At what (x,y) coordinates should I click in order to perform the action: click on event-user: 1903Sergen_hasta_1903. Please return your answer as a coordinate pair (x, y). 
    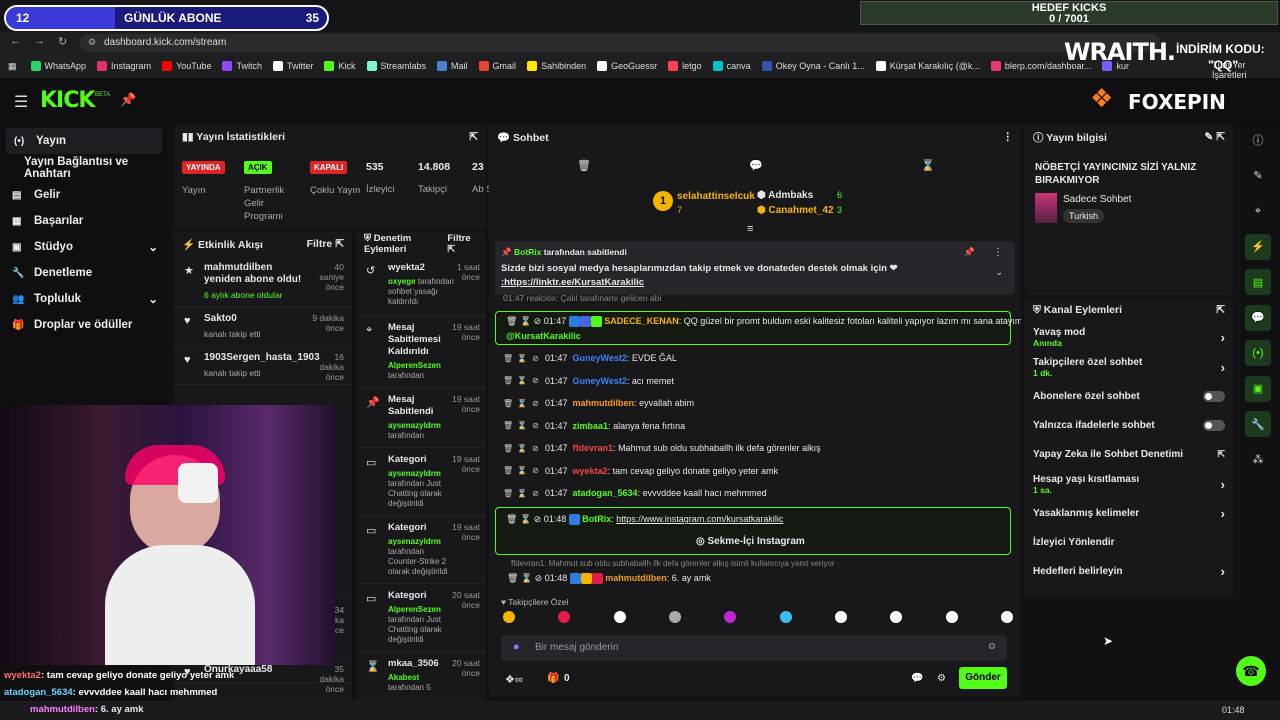
    Looking at the image, I should click on (262, 357).